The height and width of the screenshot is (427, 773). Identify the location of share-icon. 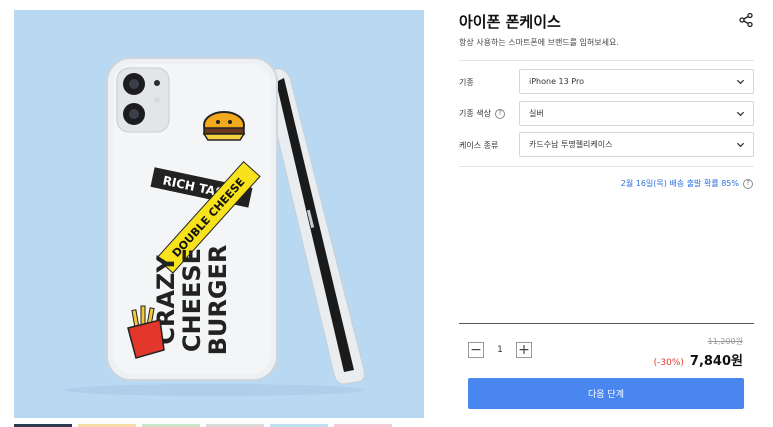
(746, 20).